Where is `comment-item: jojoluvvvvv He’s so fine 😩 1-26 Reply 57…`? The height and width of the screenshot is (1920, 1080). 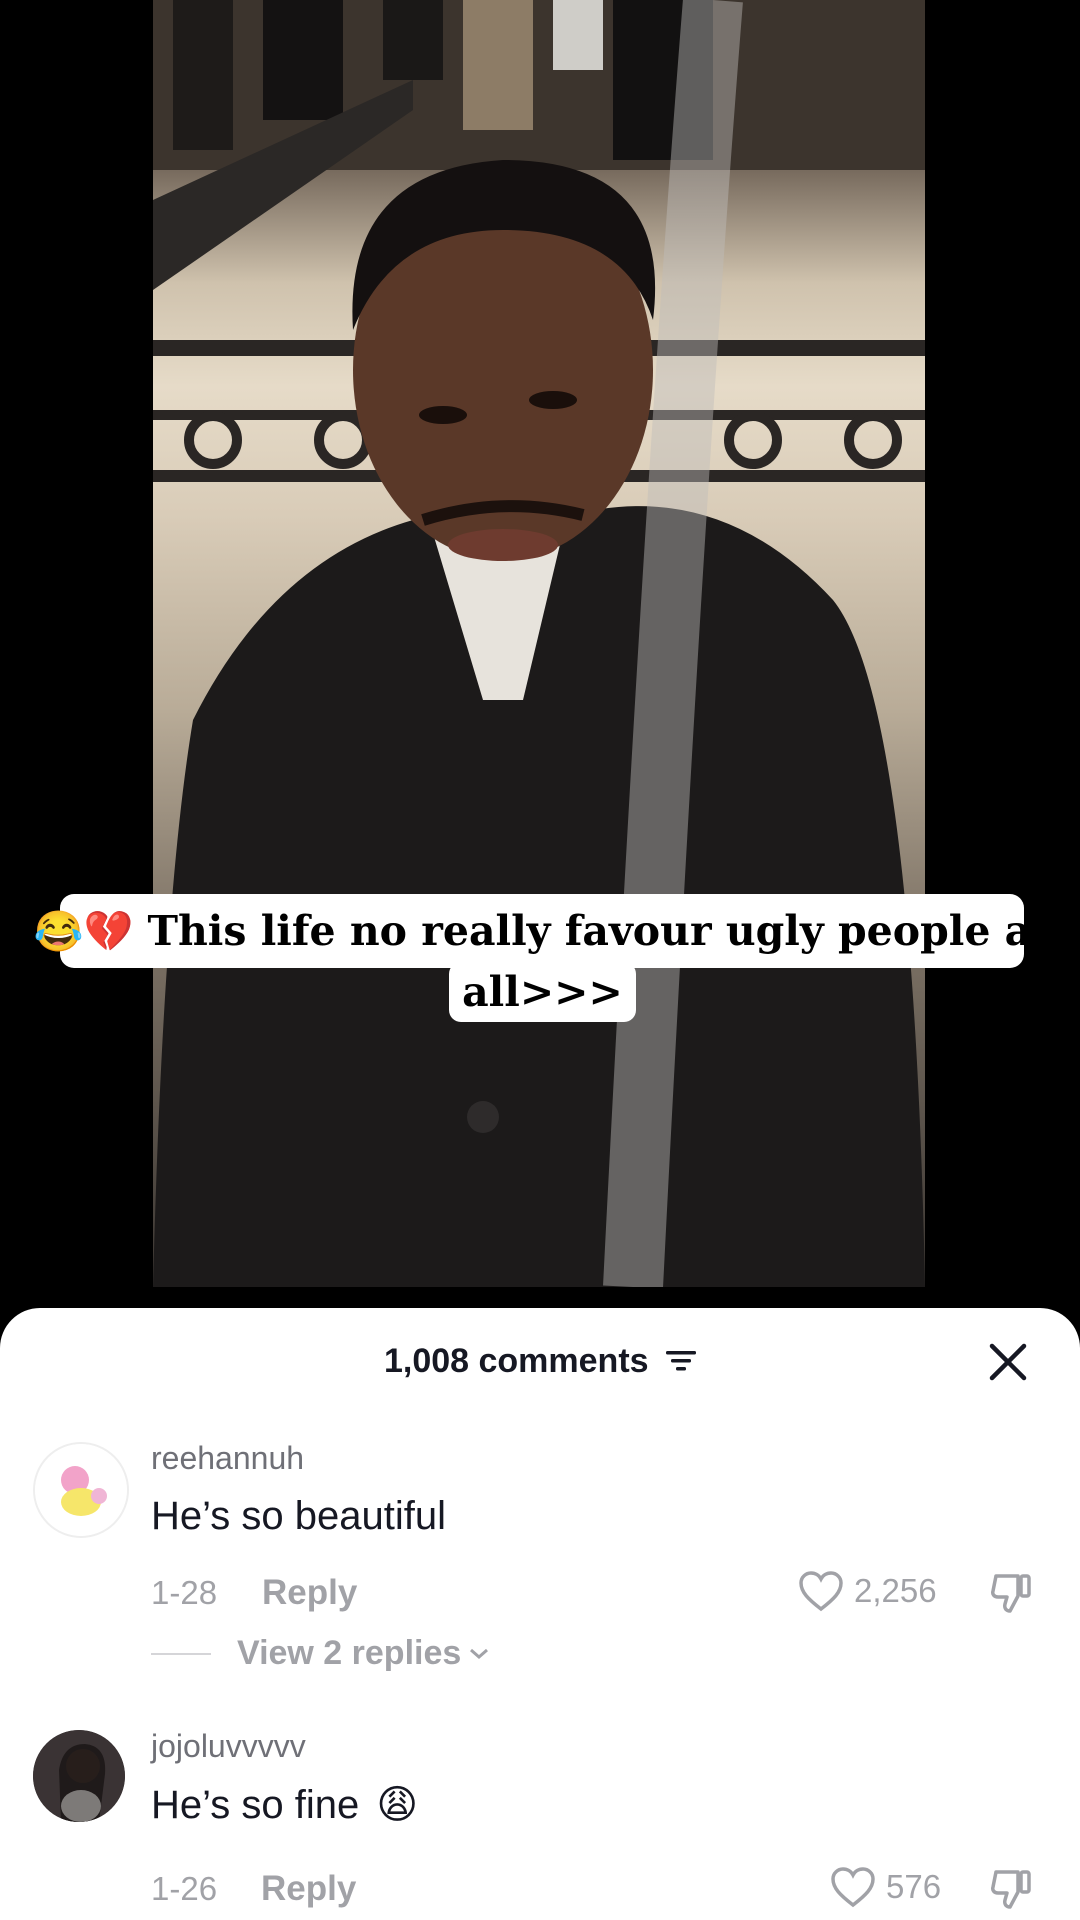 comment-item: jojoluvvvvv He’s so fine 😩 1-26 Reply 57… is located at coordinates (540, 1821).